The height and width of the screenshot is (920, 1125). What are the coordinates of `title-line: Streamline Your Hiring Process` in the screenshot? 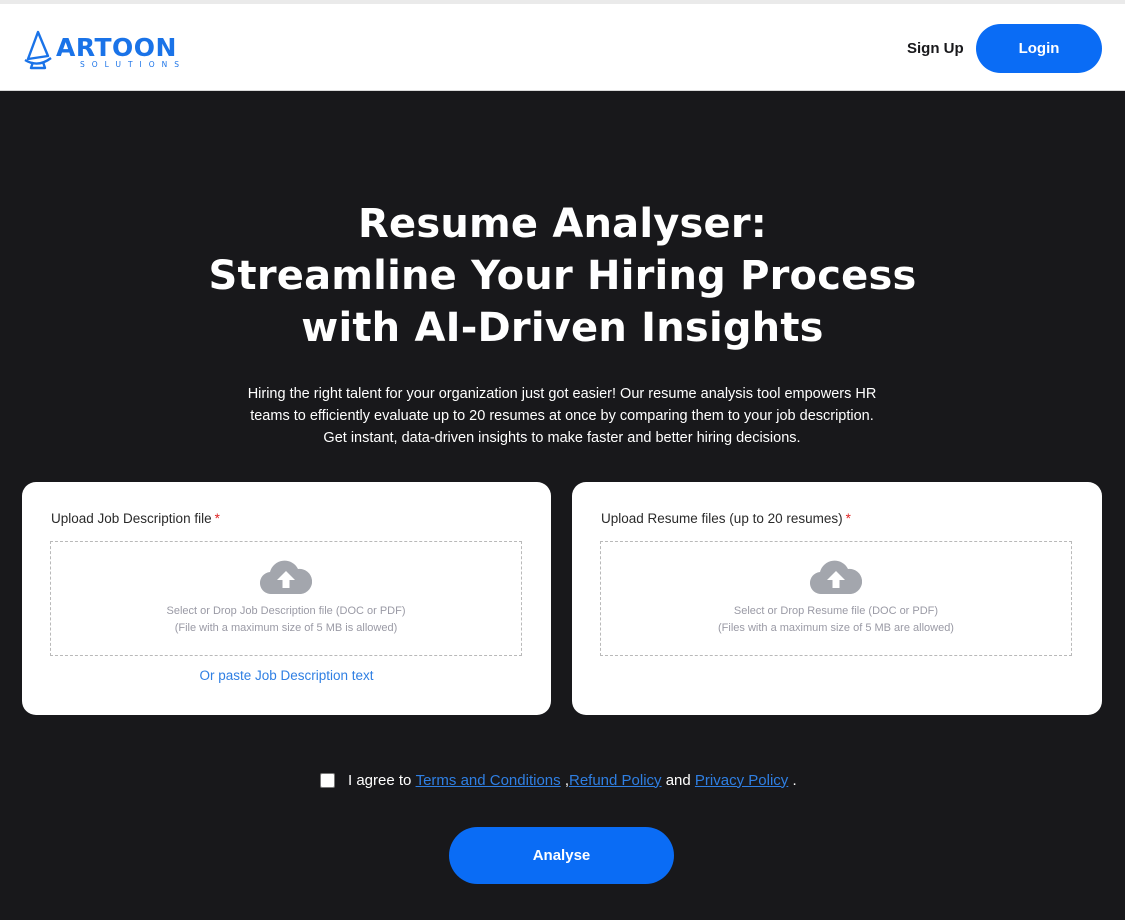 It's located at (562, 276).